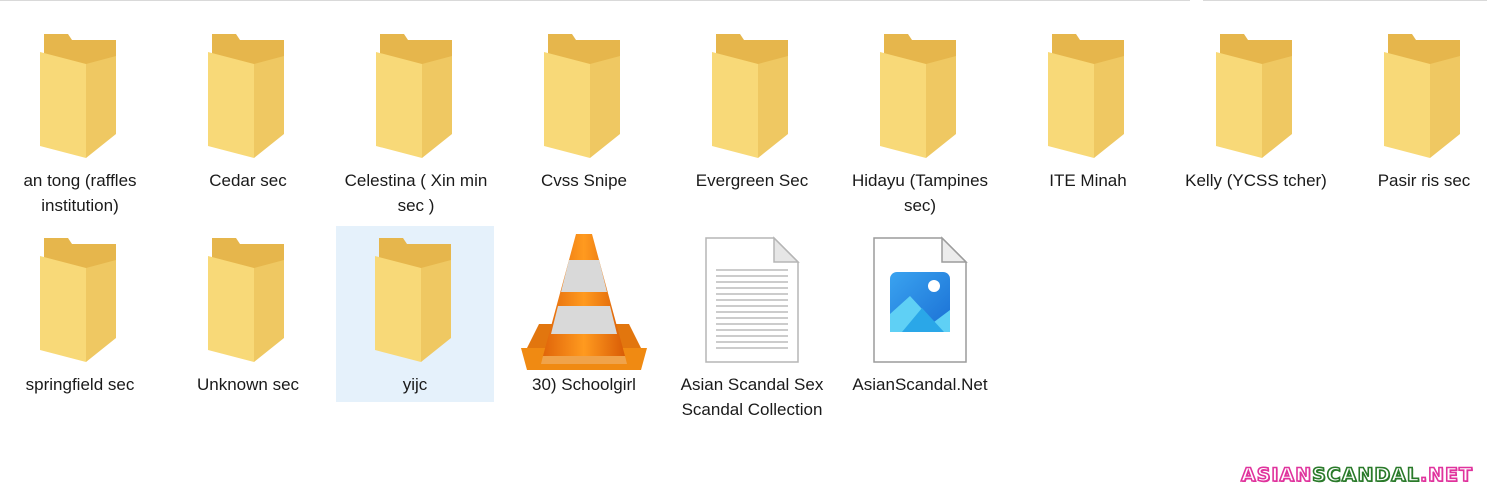  I want to click on folder-item-unknown-sec: Unknown sec, so click(248, 314).